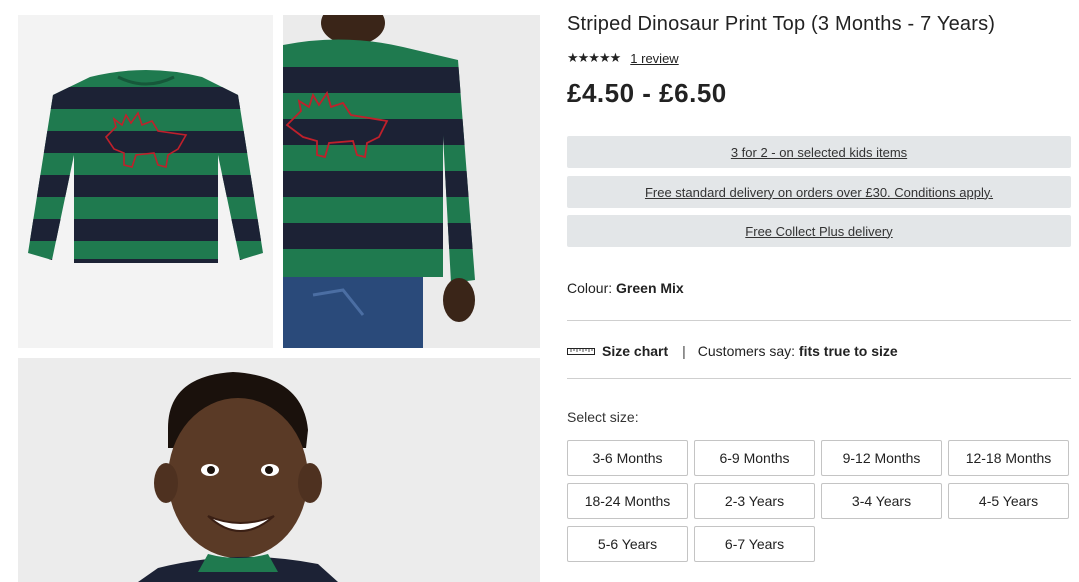 This screenshot has width=1079, height=582. What do you see at coordinates (603, 417) in the screenshot?
I see `select-size-label: Select size:` at bounding box center [603, 417].